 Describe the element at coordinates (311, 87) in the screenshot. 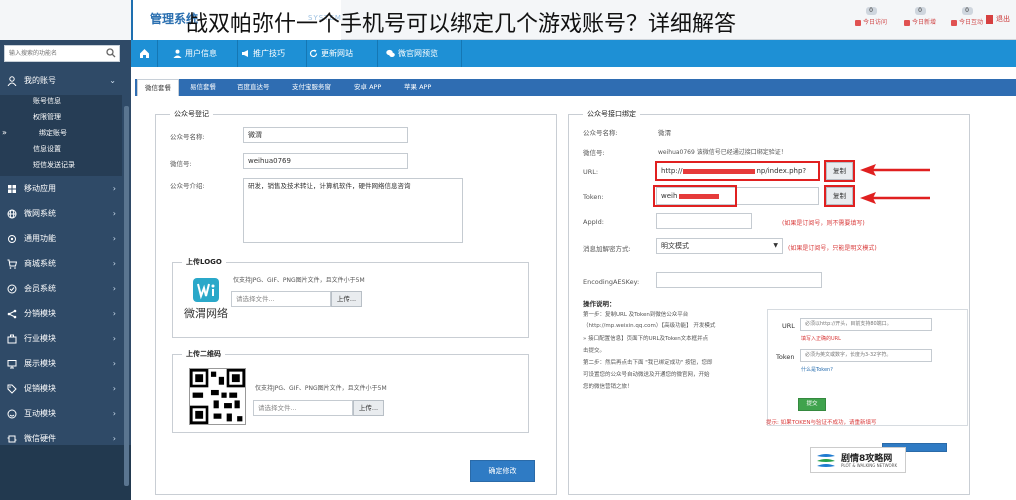

I see `tab-alipay: 支付宝服务窗` at that location.